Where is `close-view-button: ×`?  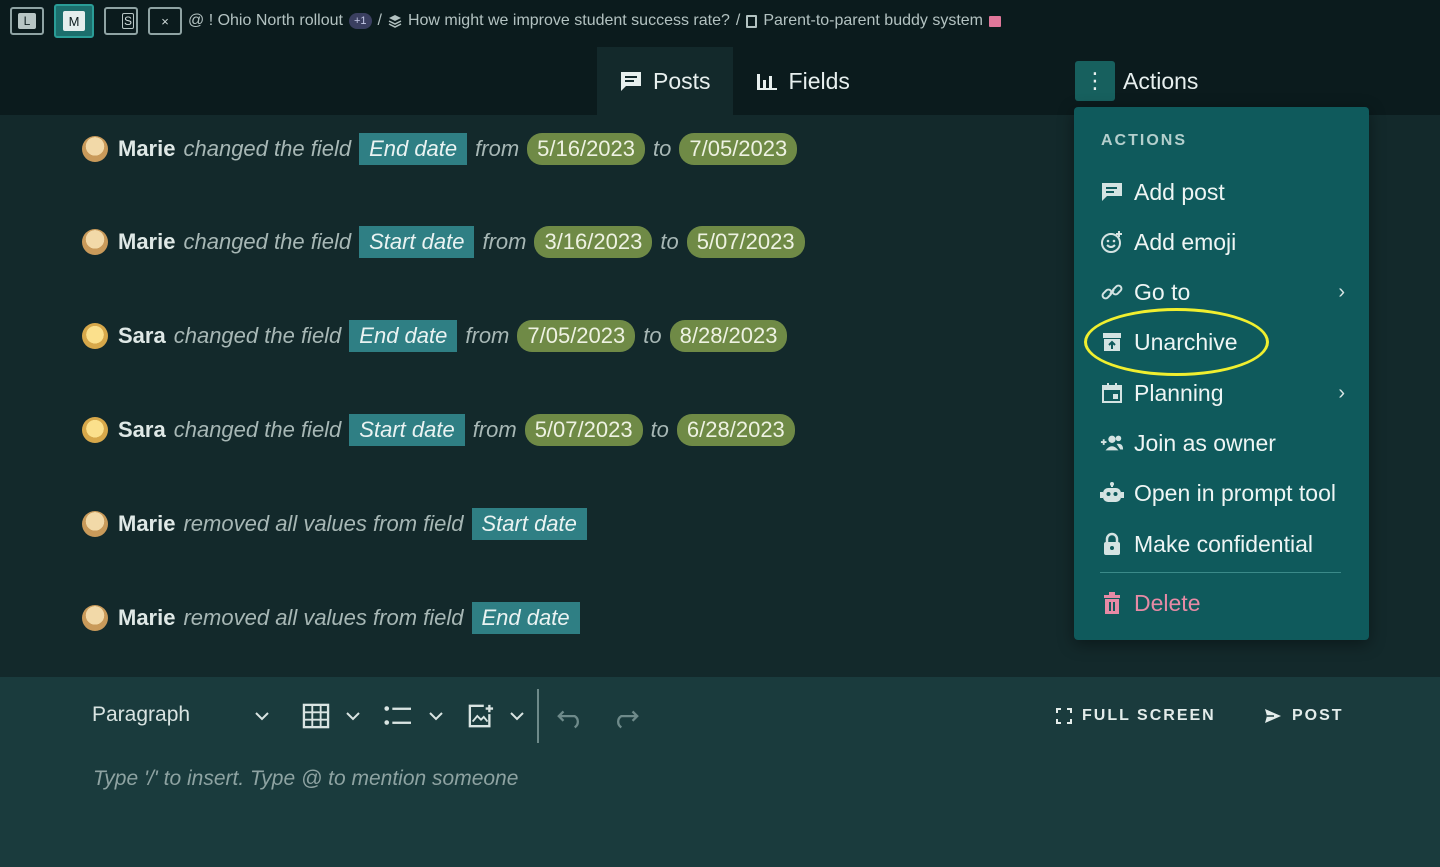
close-view-button: × is located at coordinates (165, 21).